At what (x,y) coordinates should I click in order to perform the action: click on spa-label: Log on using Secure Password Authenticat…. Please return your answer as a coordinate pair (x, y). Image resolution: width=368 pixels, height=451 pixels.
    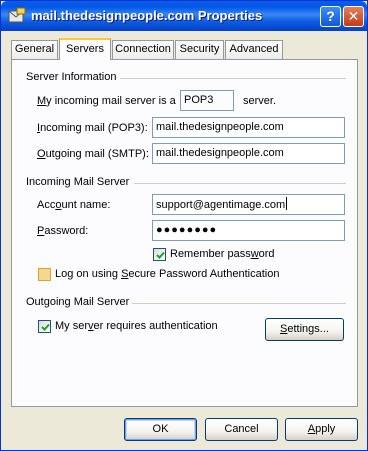
    Looking at the image, I should click on (167, 274).